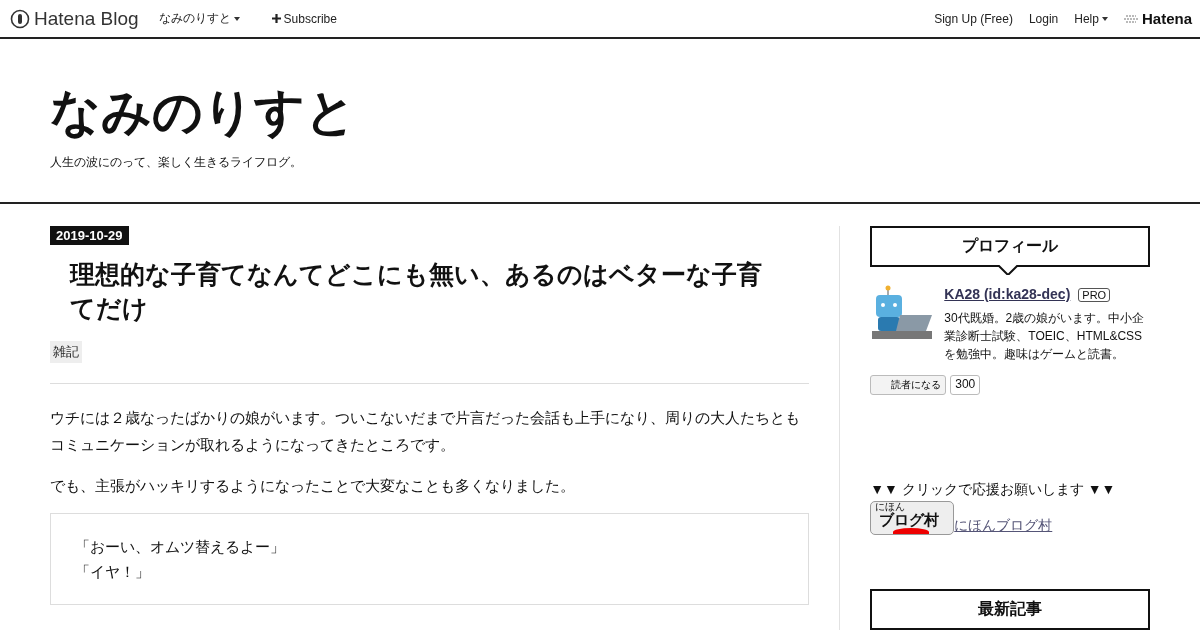 The height and width of the screenshot is (630, 1200). I want to click on nav-link: Login, so click(1043, 18).